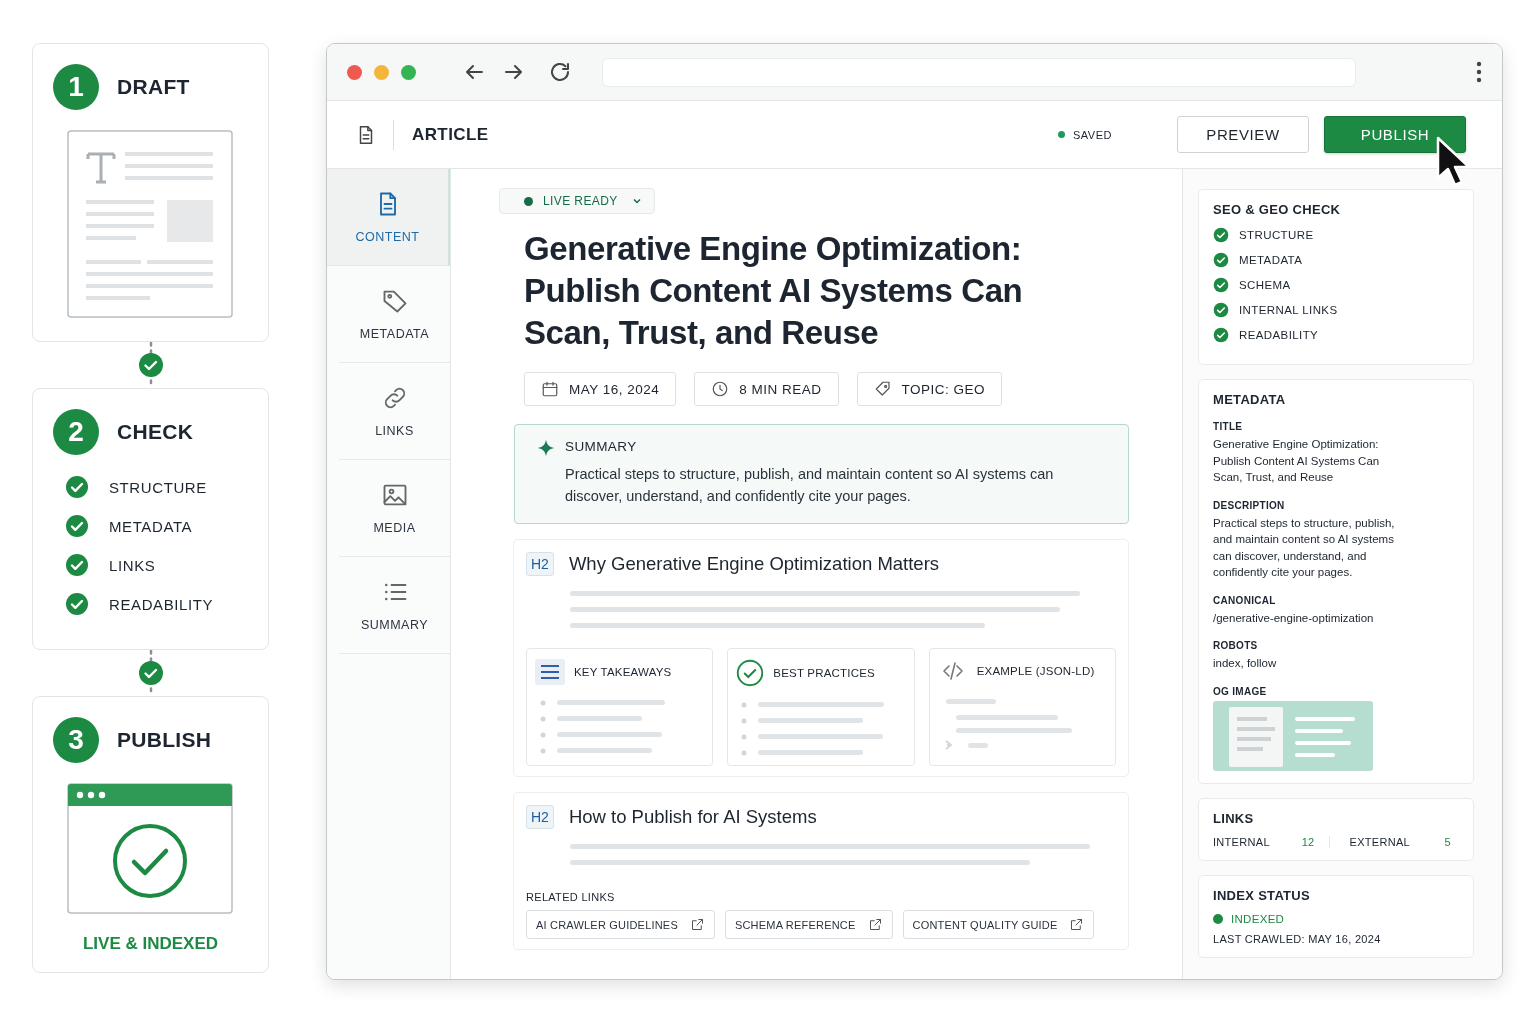 The image size is (1536, 1024). Describe the element at coordinates (754, 564) in the screenshot. I see `section-heading: Why Generative Engine Optimization Matters` at that location.